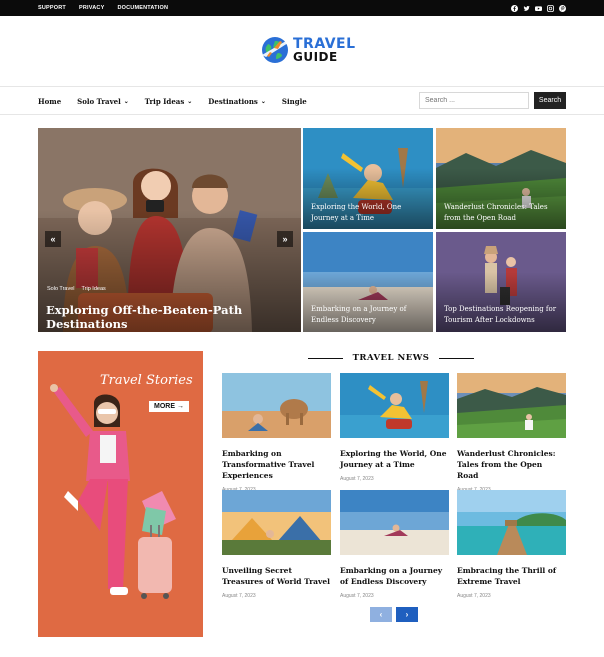 The height and width of the screenshot is (657, 604). What do you see at coordinates (142, 8) in the screenshot?
I see `top-link-documentation: DOCUMENTATION` at bounding box center [142, 8].